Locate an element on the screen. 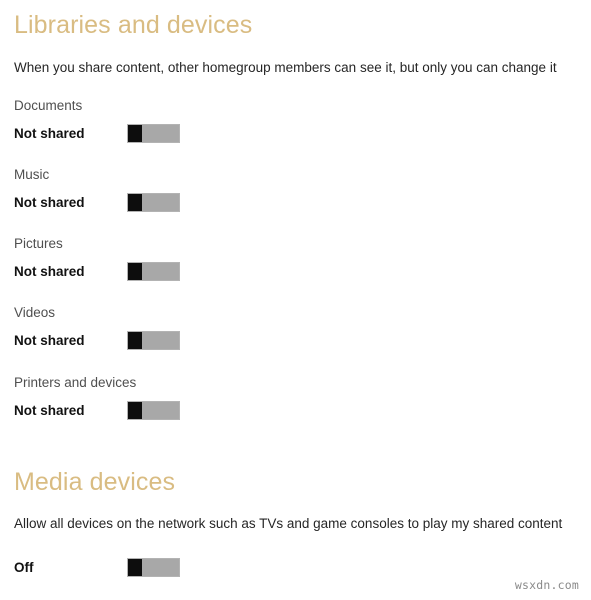 This screenshot has width=591, height=600. setting-row-videos: Videos Not shared is located at coordinates (214, 331).